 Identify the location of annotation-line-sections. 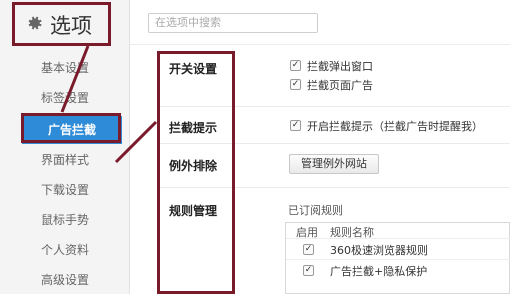
(136, 142).